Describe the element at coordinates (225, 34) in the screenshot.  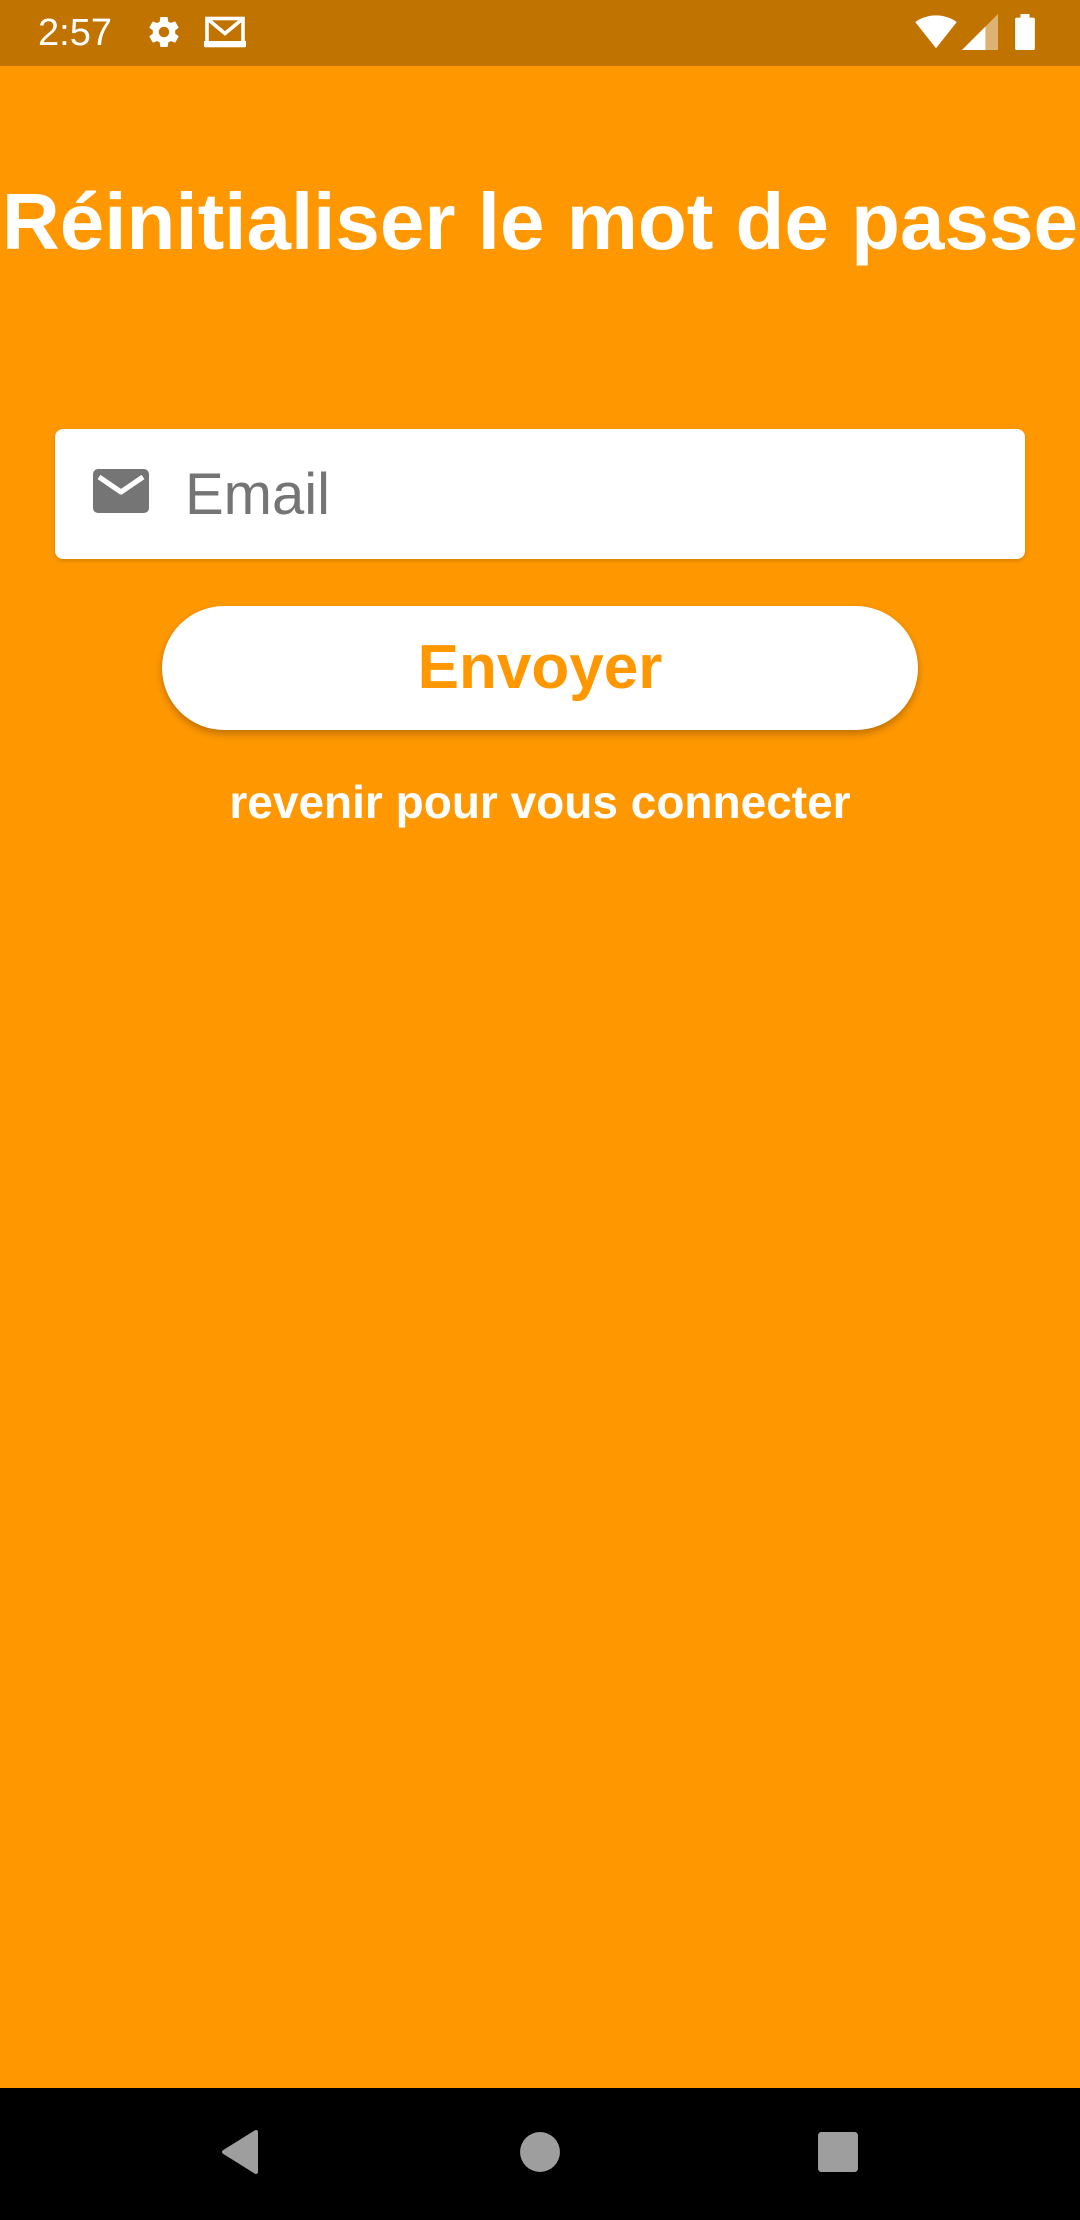
I see `gmail-icon` at that location.